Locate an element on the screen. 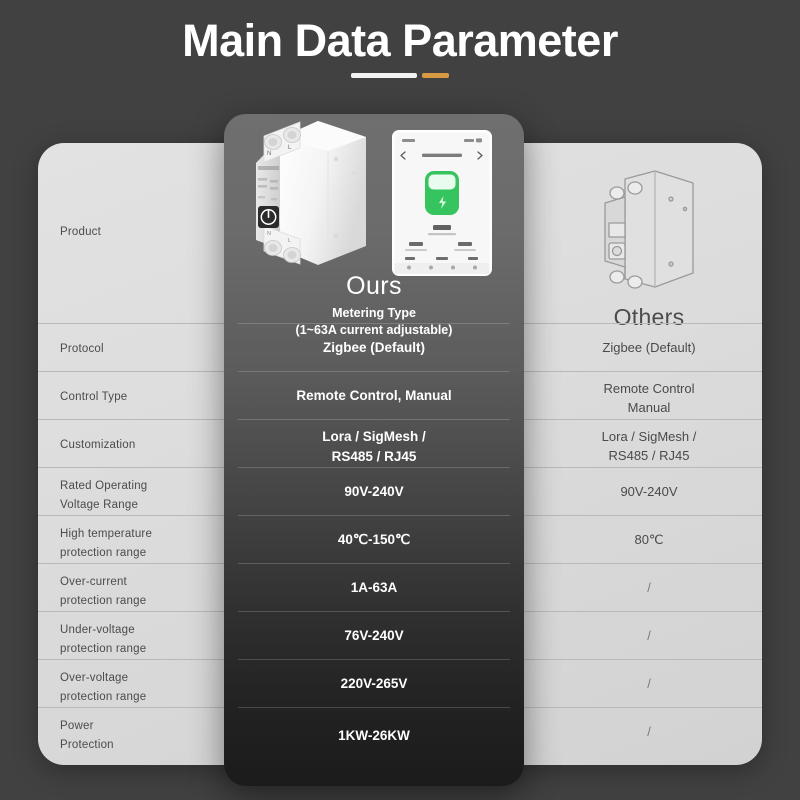 The image size is (800, 800). others-value-high-temperature: 80℃ is located at coordinates (649, 539).